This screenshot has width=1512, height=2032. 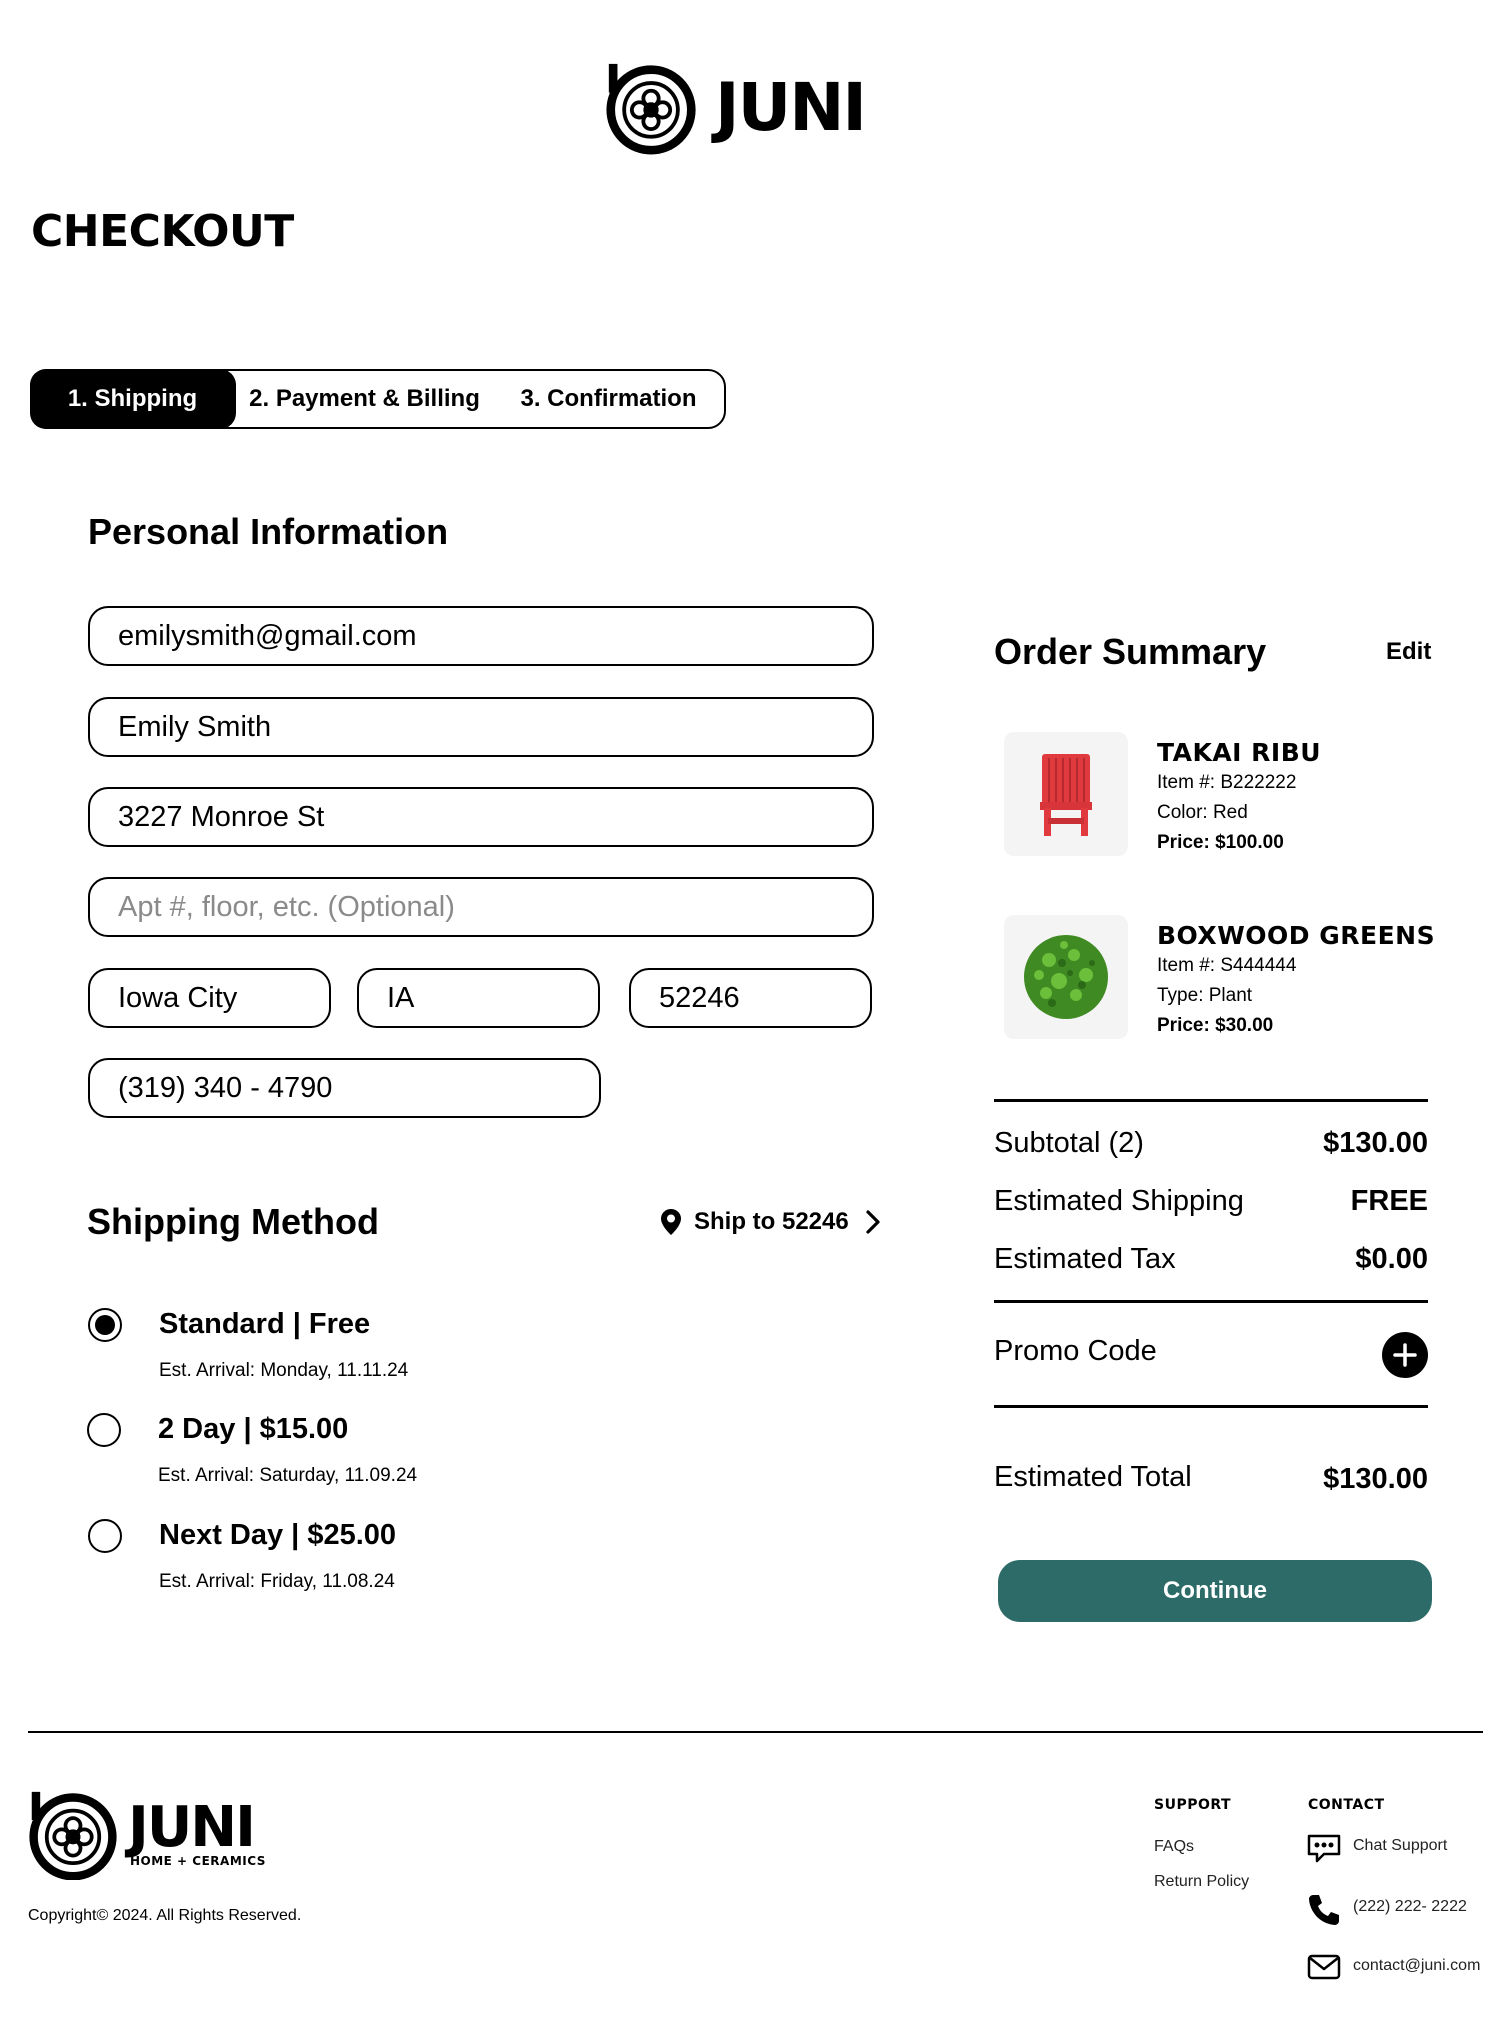 What do you see at coordinates (1410, 1907) in the screenshot?
I see `phone-link: (222) 222- 2222` at bounding box center [1410, 1907].